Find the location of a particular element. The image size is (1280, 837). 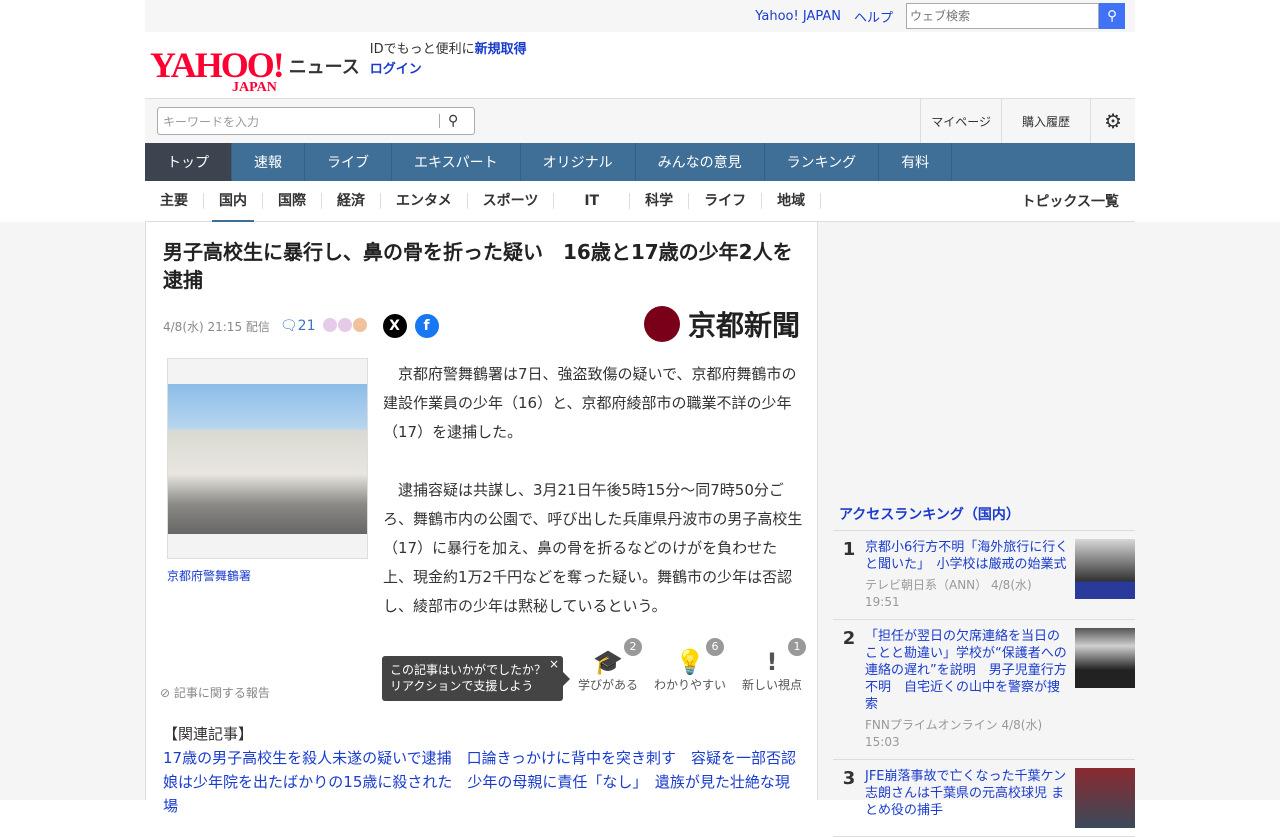

publisher-logo: 京都新聞 is located at coordinates (722, 324).